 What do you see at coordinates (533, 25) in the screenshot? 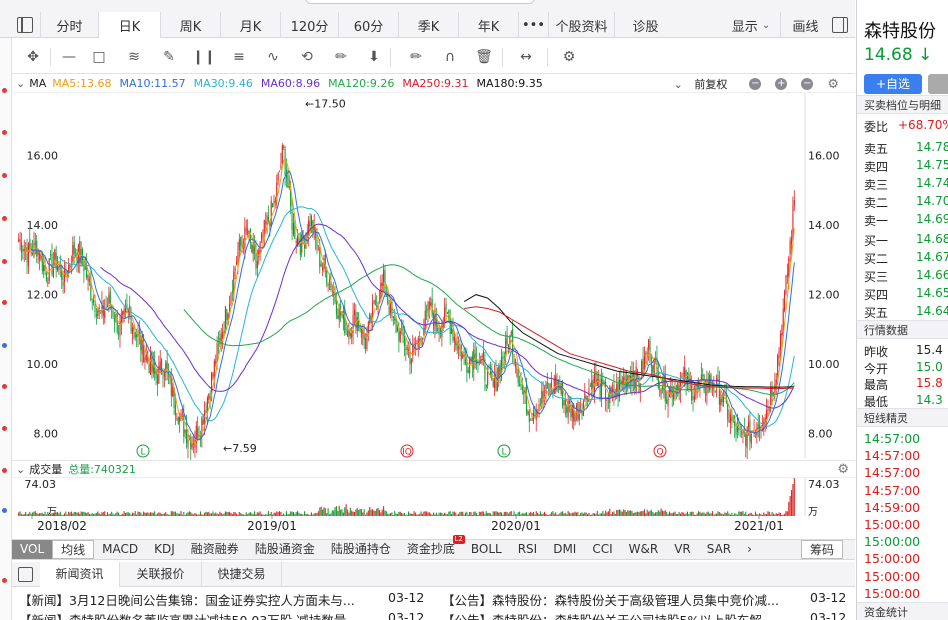
I see `more-tabs-button: •••` at bounding box center [533, 25].